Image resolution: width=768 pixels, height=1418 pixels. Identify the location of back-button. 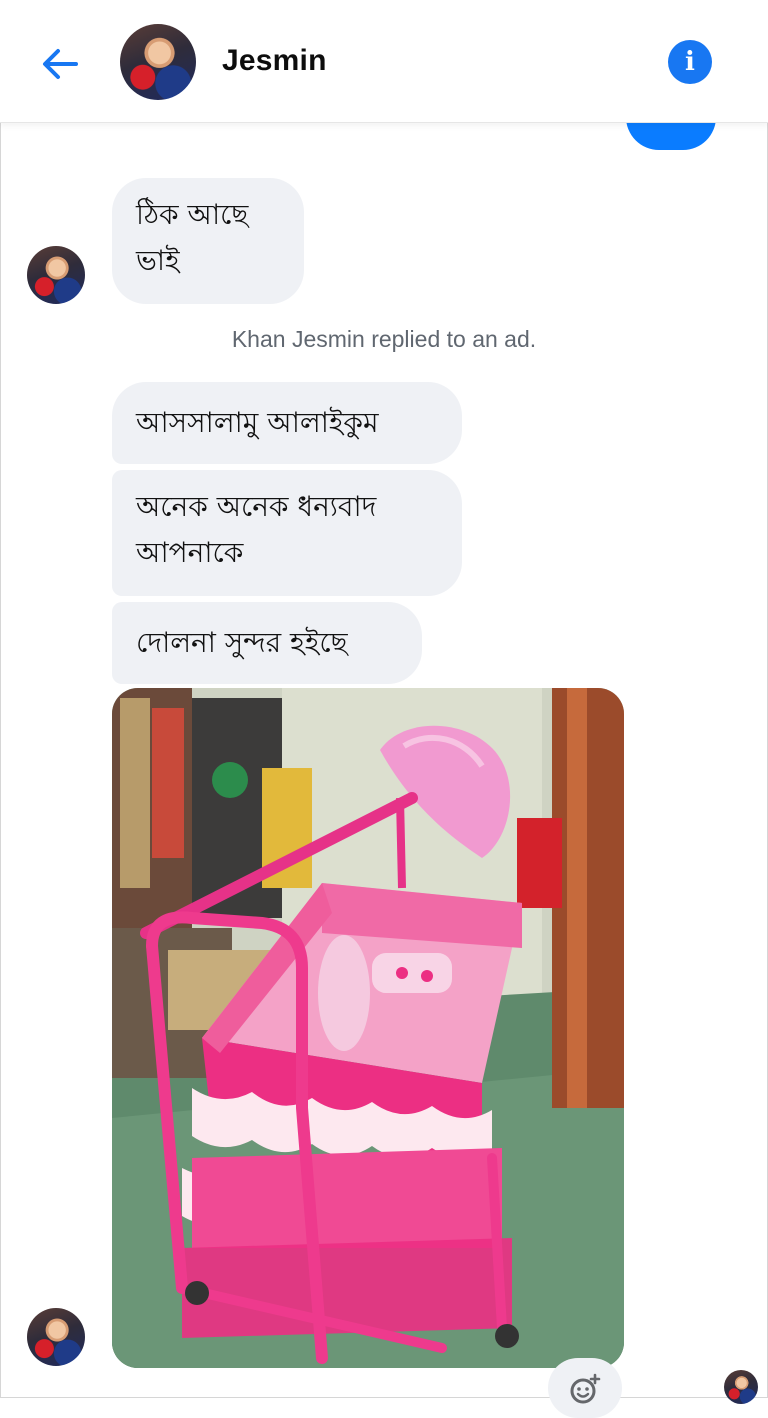
(60, 64).